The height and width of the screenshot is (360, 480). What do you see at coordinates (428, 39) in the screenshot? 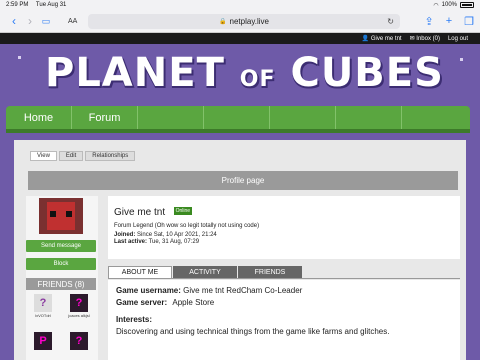
I see `inbox-label: Inbox (0)` at bounding box center [428, 39].